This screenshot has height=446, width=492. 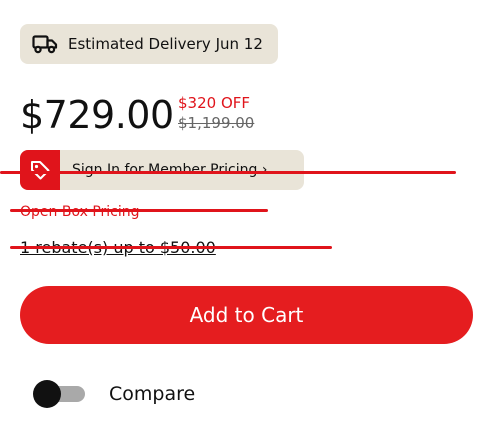 What do you see at coordinates (216, 123) in the screenshot?
I see `original-price: $1,199.00` at bounding box center [216, 123].